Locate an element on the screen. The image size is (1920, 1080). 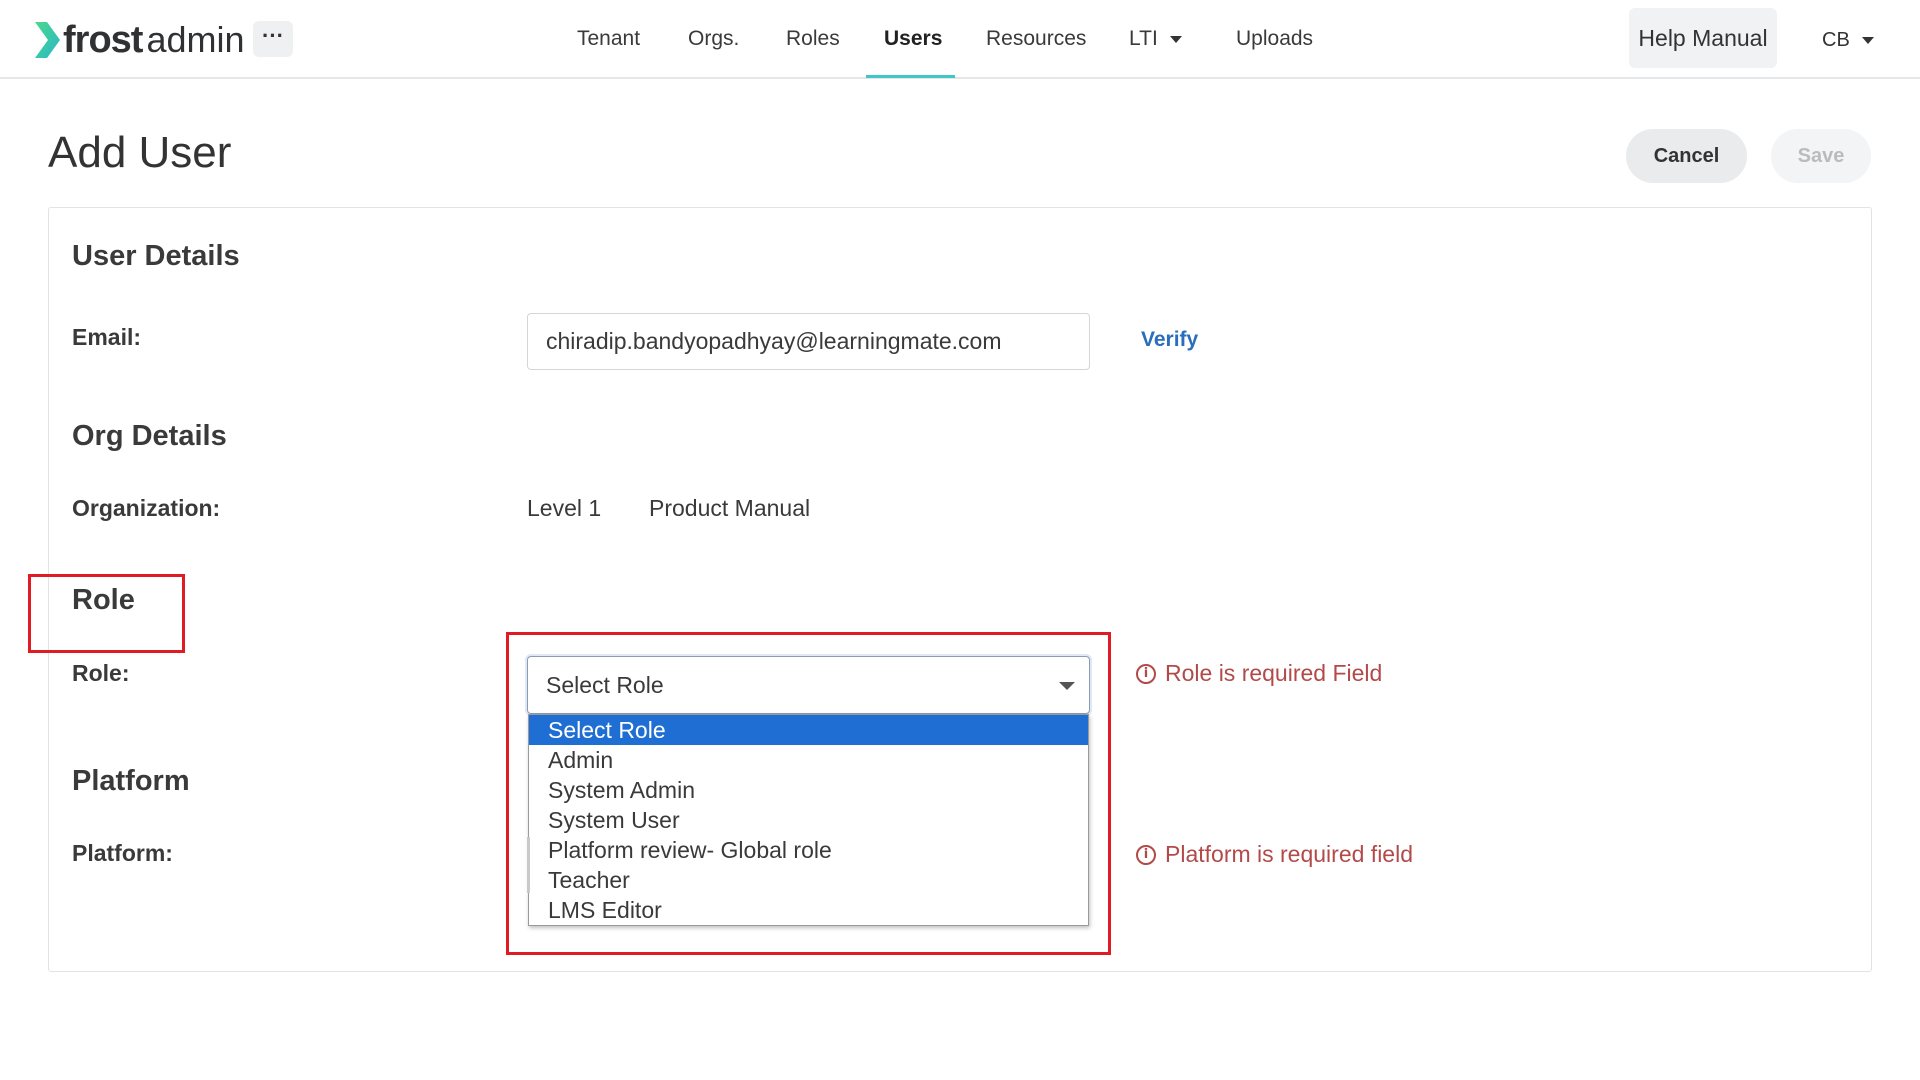
nav-tenant: Tenant is located at coordinates (608, 39).